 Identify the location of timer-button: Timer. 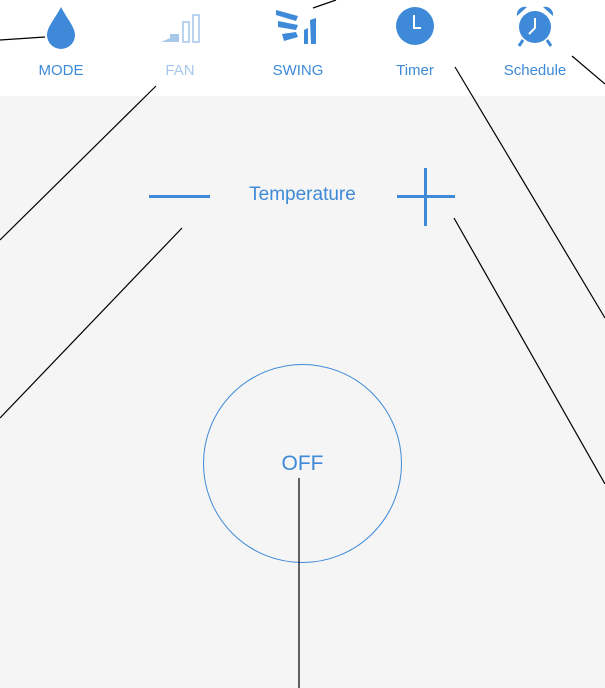
(415, 48).